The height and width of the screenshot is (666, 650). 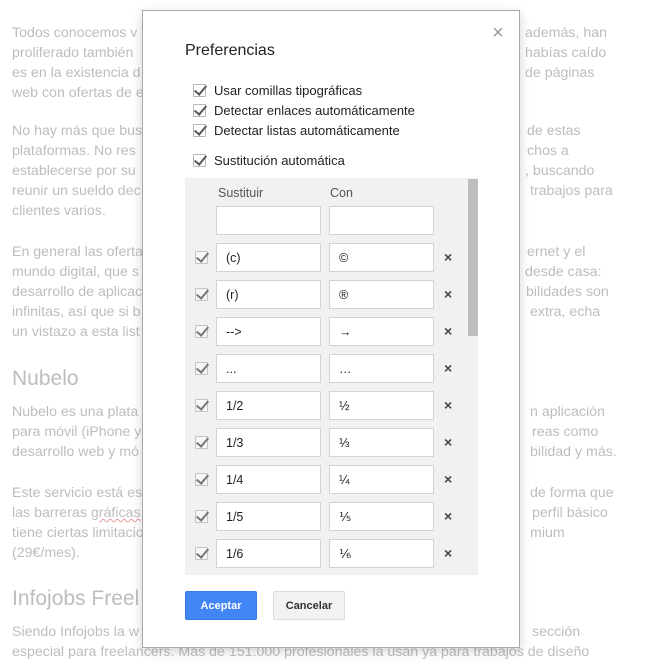 What do you see at coordinates (567, 412) in the screenshot?
I see `article-line: n aplicación` at bounding box center [567, 412].